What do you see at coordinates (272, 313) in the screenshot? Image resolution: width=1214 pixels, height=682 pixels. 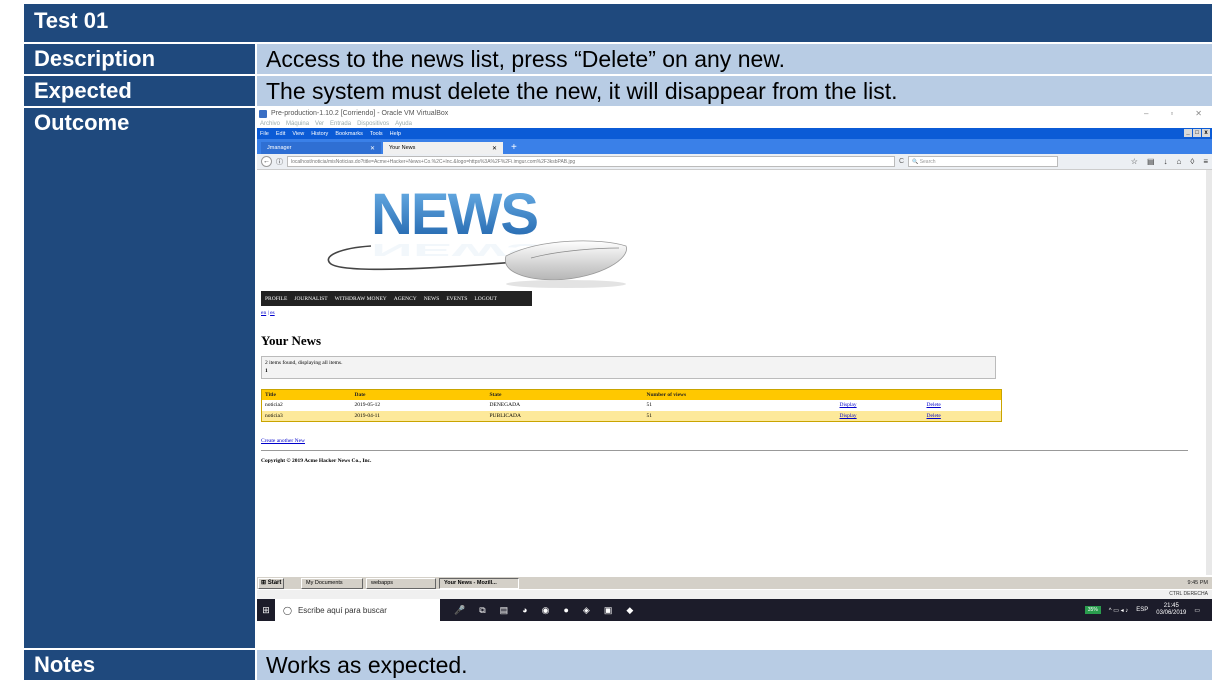 I see `lang-es-link: es` at bounding box center [272, 313].